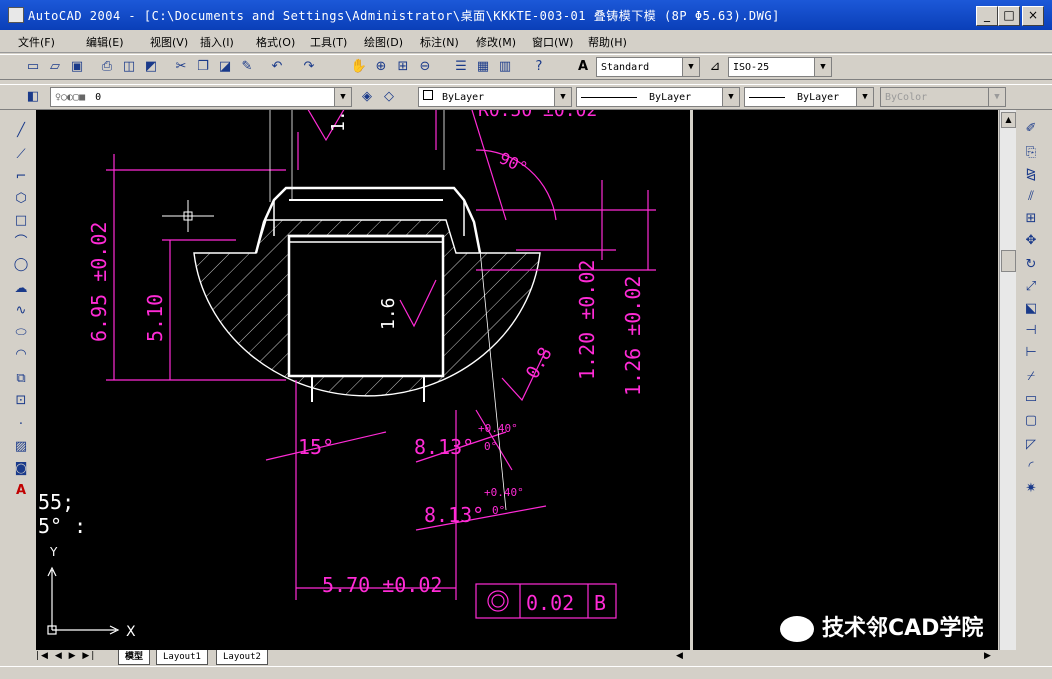 The width and height of the screenshot is (1052, 679). Describe the element at coordinates (780, 67) in the screenshot. I see `dim-style-select: ISO-25 ▼` at that location.